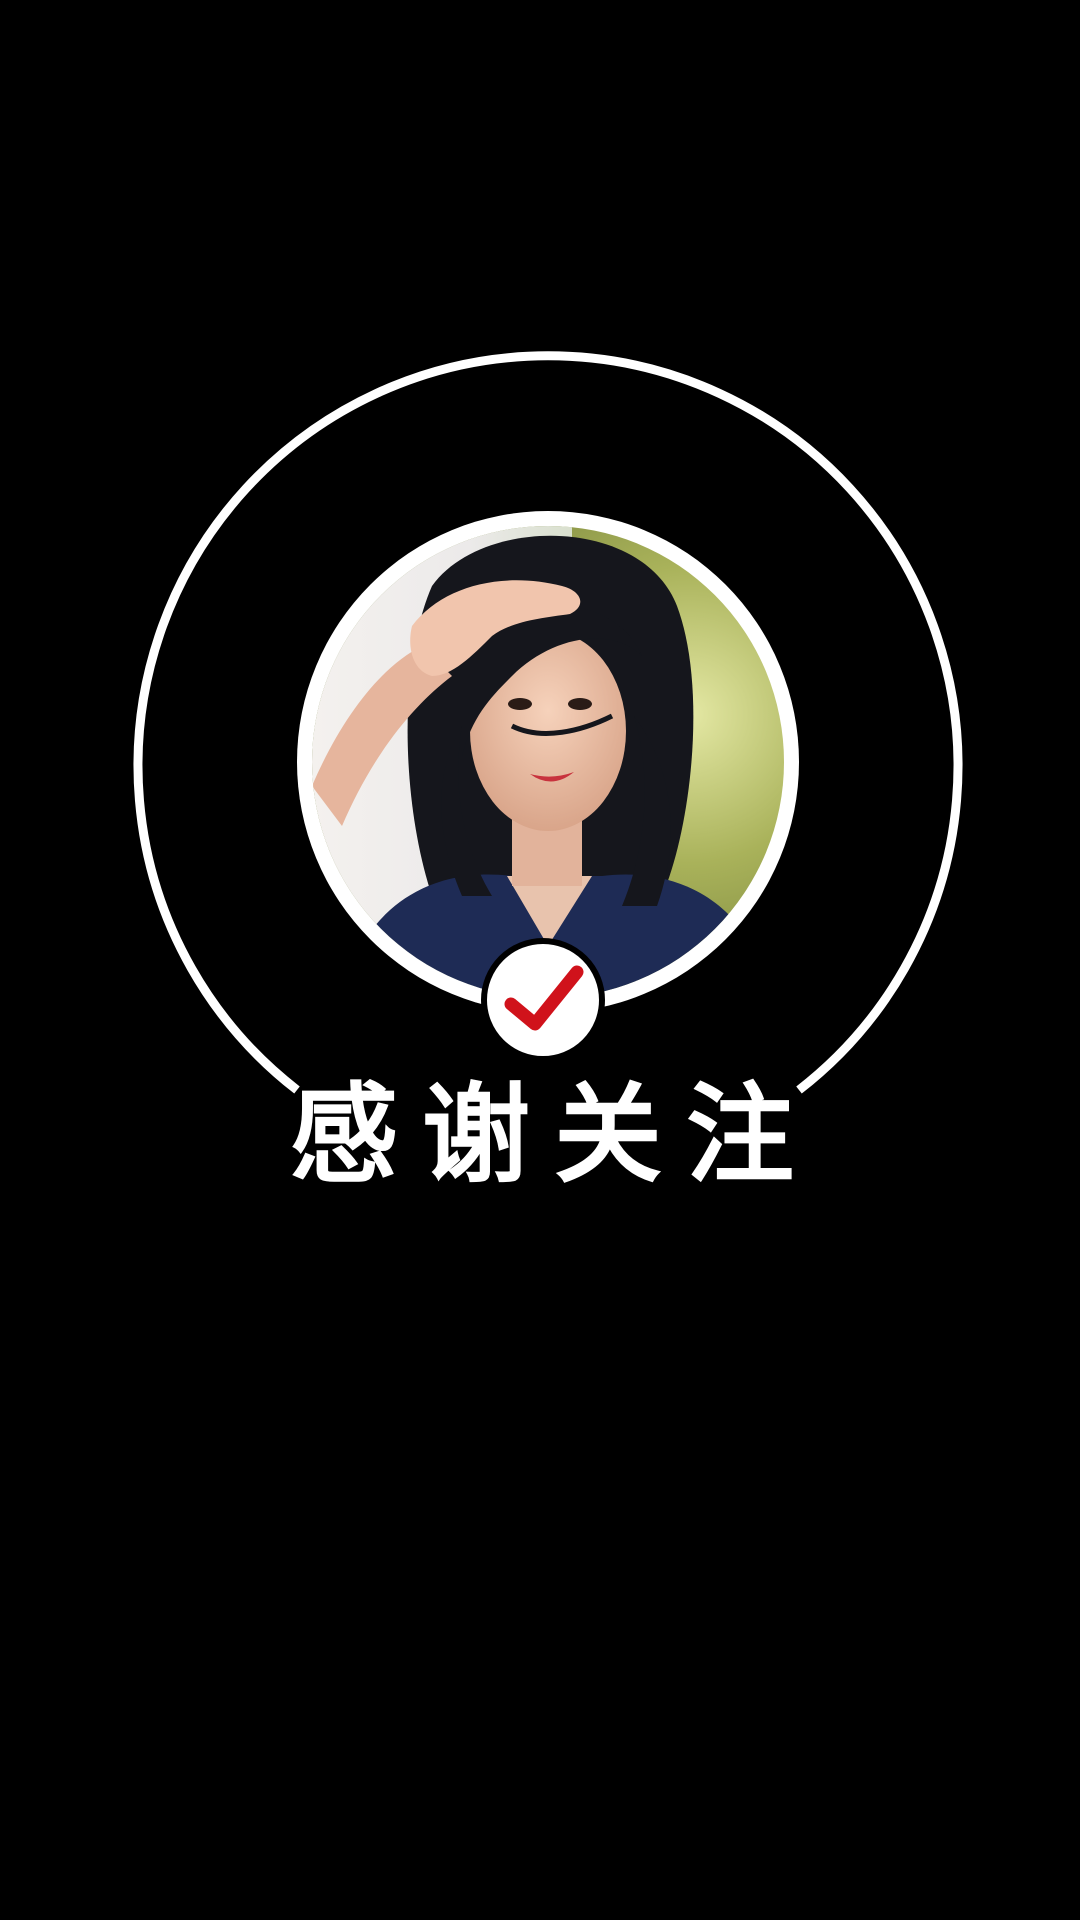 The height and width of the screenshot is (1920, 1080). I want to click on follow-check-badge, so click(543, 1000).